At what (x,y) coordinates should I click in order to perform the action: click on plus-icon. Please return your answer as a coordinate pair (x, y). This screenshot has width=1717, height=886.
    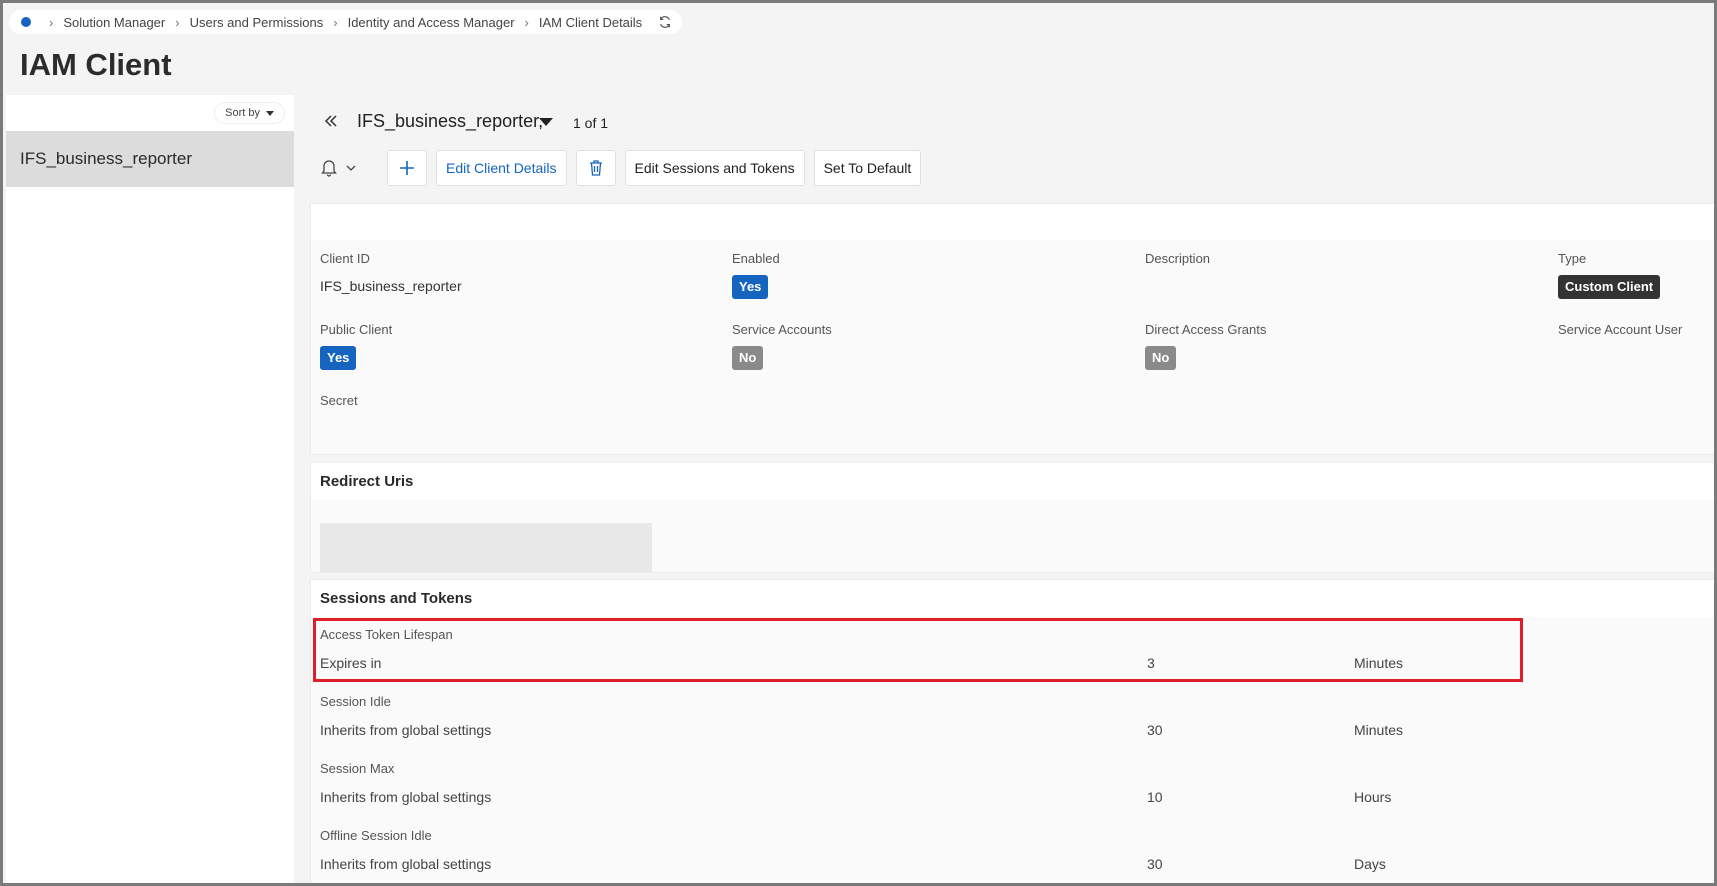
    Looking at the image, I should click on (407, 168).